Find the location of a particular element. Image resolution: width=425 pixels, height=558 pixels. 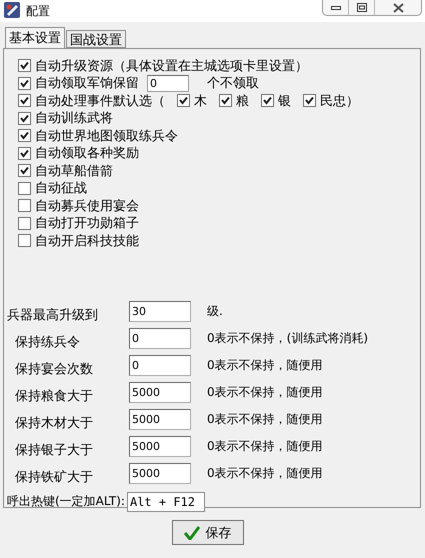

limit-label: 保持粮食大于 is located at coordinates (54, 396).